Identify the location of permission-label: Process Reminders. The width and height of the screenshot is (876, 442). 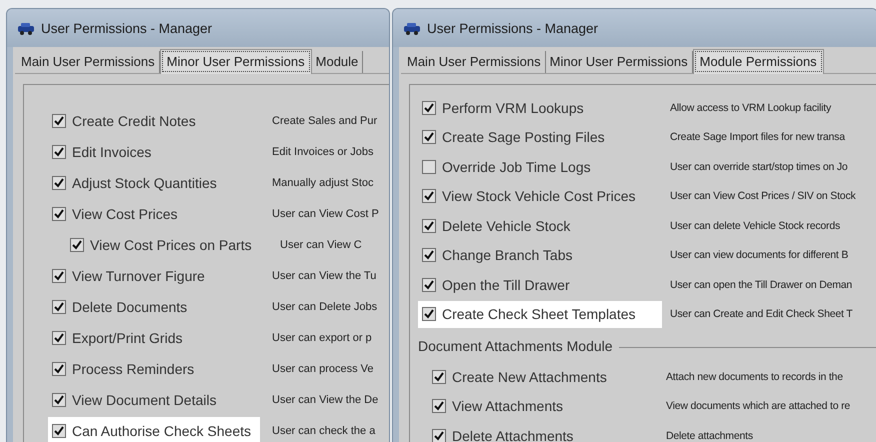
(133, 368).